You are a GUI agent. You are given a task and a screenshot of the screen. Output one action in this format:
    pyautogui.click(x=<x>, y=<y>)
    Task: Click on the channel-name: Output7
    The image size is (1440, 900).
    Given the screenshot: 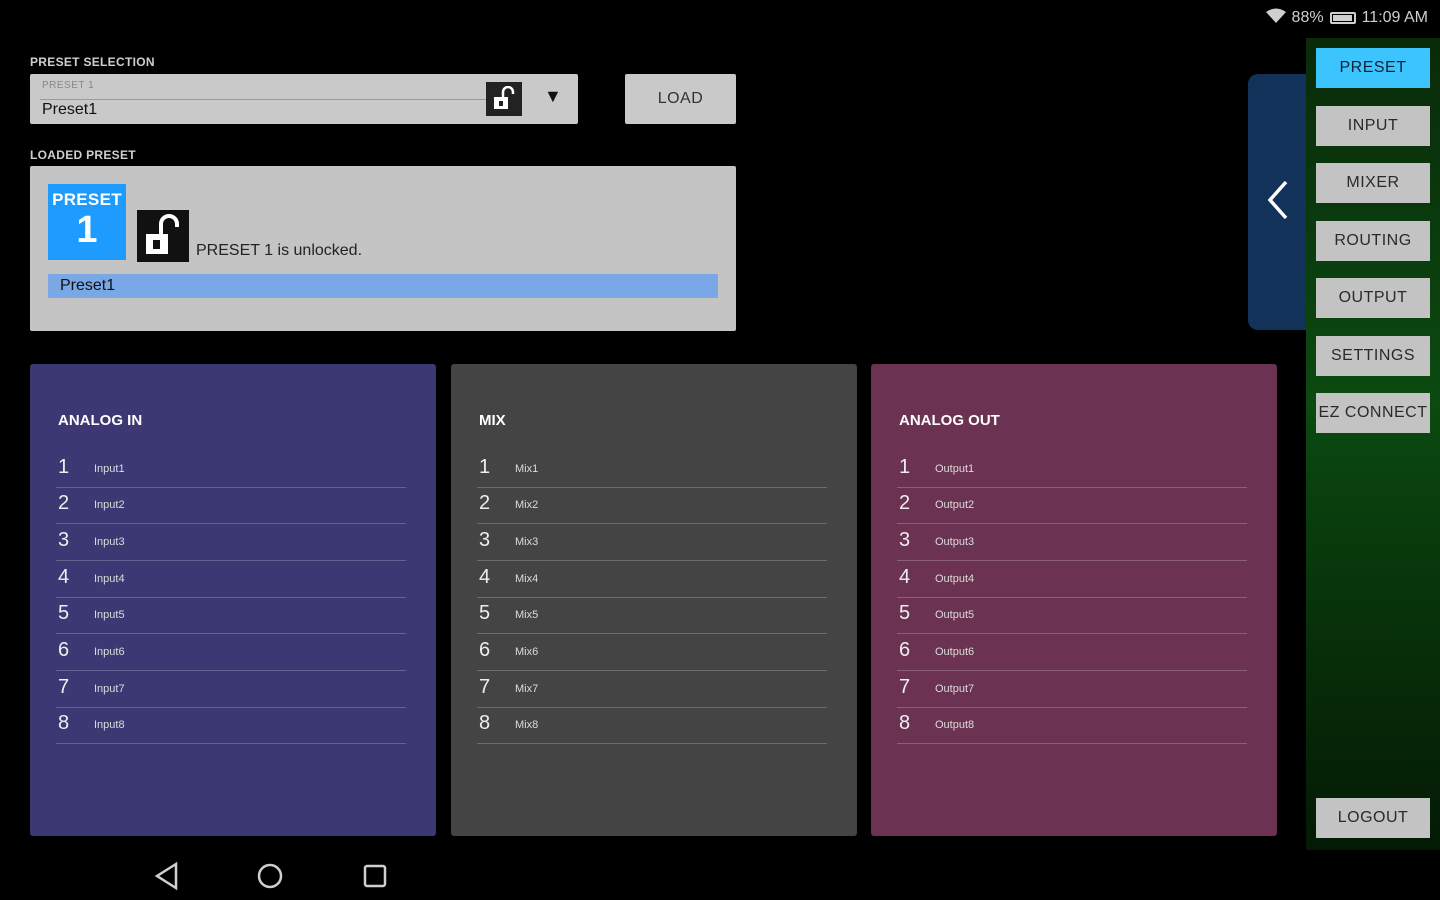 What is the action you would take?
    pyautogui.click(x=955, y=689)
    